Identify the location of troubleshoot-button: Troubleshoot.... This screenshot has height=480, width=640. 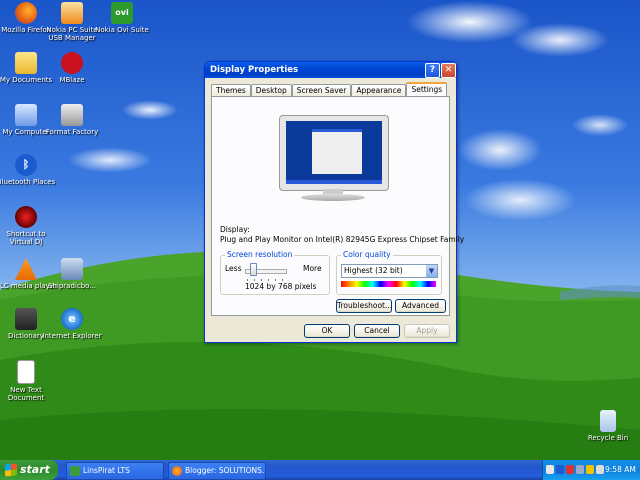
(364, 306).